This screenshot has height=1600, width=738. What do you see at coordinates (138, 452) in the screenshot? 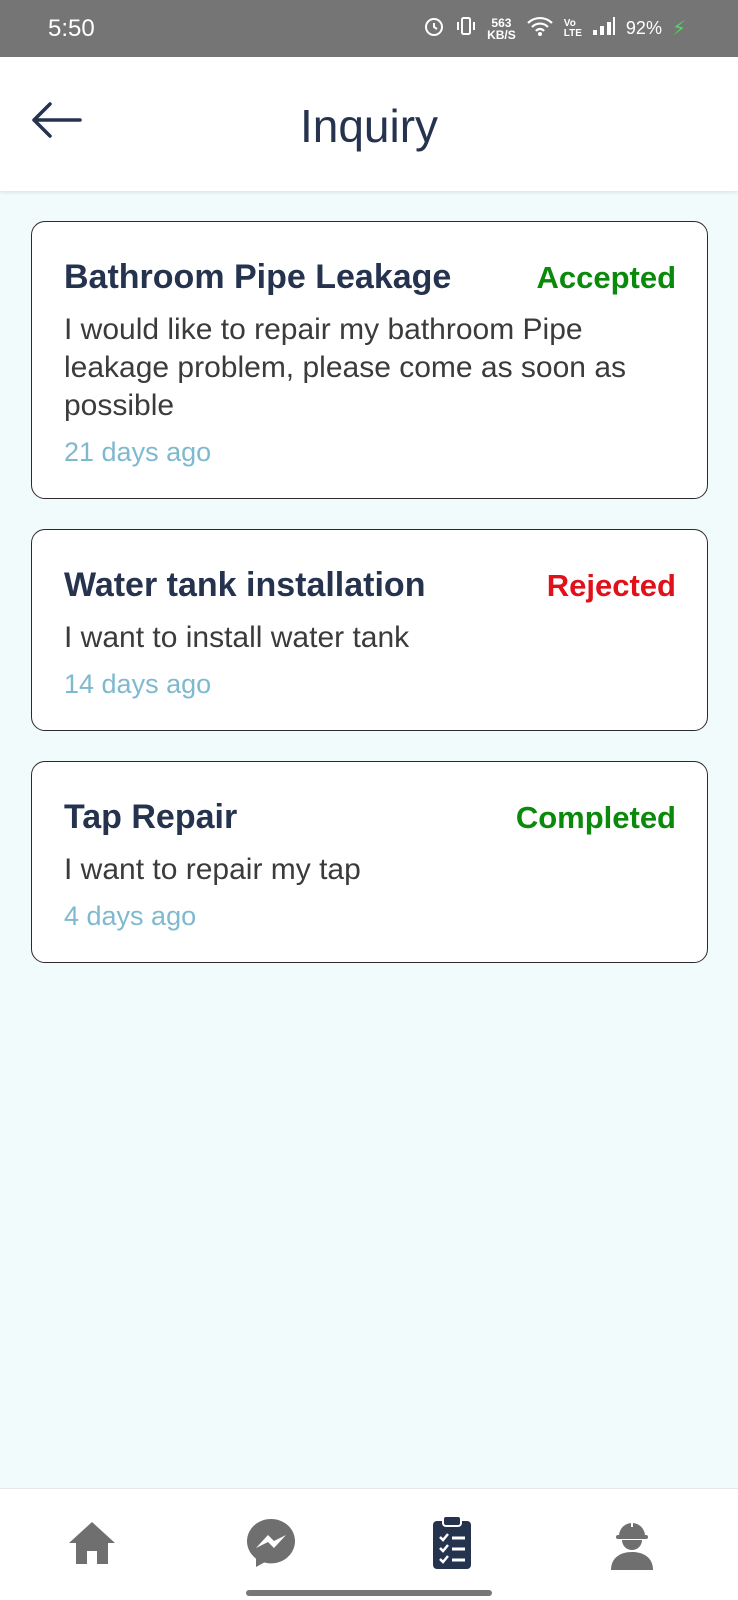
I see `inquiry-time: 21 days ago` at bounding box center [138, 452].